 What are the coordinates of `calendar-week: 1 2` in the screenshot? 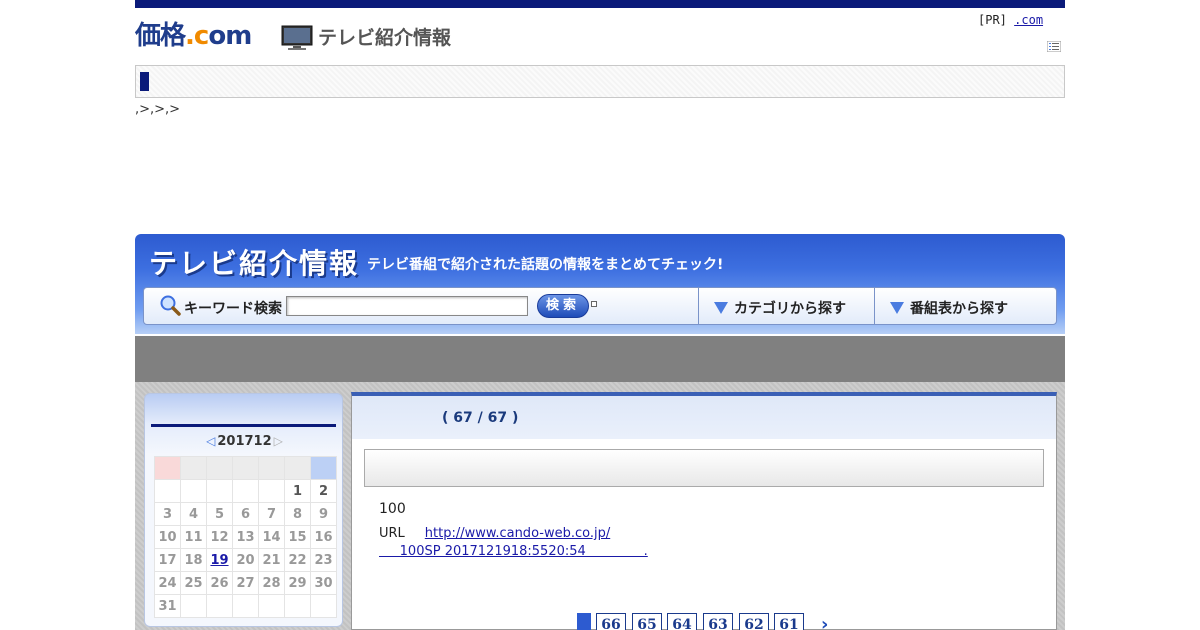 It's located at (245, 491).